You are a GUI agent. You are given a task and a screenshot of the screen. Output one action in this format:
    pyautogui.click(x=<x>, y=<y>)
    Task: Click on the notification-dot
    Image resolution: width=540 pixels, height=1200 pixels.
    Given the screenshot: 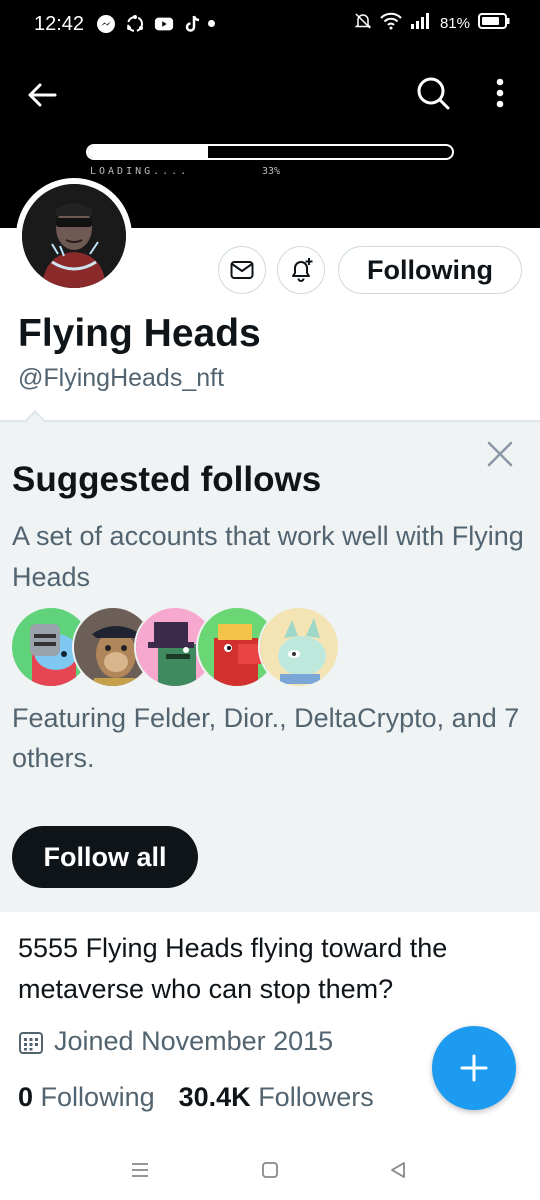 What is the action you would take?
    pyautogui.click(x=211, y=23)
    